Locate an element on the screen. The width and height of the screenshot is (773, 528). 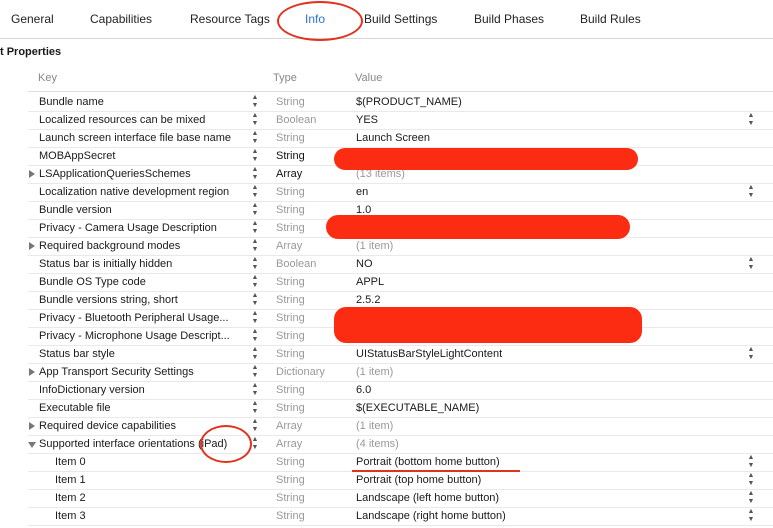
row-value: Portrait (top home button) is located at coordinates (418, 480).